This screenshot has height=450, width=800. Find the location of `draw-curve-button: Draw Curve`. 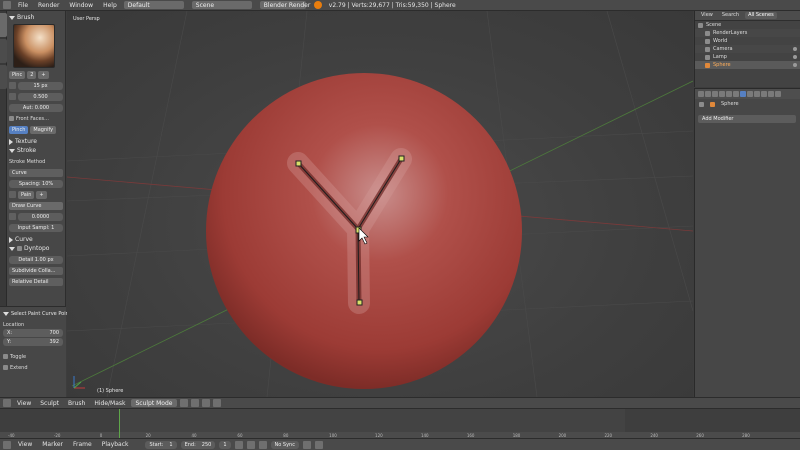

draw-curve-button: Draw Curve is located at coordinates (36, 205).